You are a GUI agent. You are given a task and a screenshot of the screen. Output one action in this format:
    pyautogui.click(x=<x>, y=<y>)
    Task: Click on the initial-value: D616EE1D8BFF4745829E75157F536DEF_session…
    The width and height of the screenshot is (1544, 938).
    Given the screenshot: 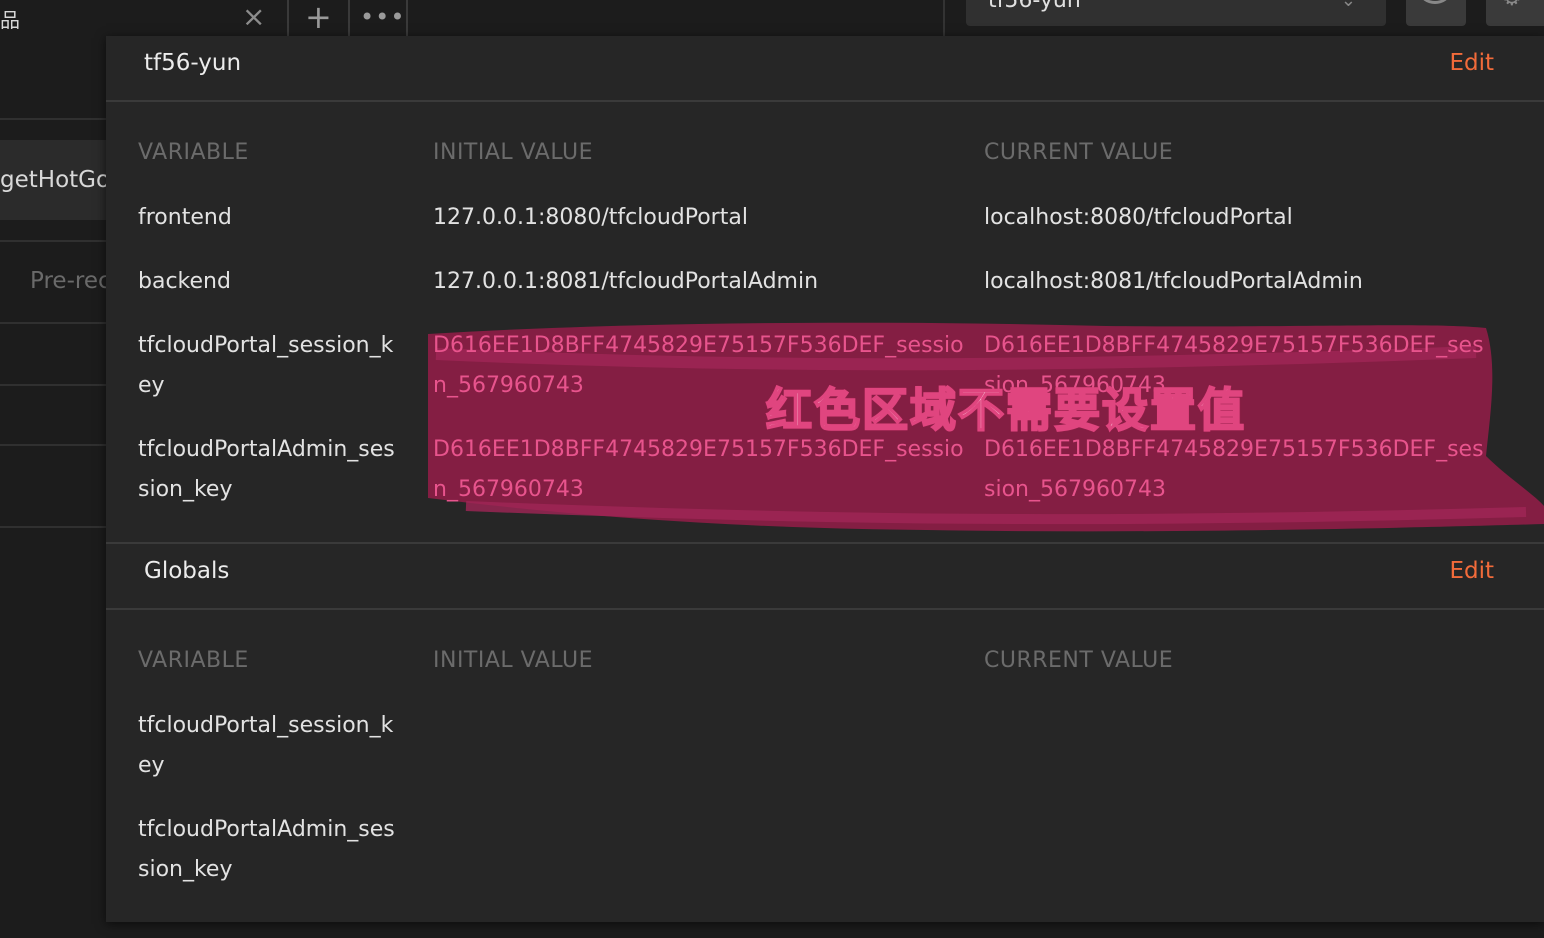 What is the action you would take?
    pyautogui.click(x=698, y=469)
    